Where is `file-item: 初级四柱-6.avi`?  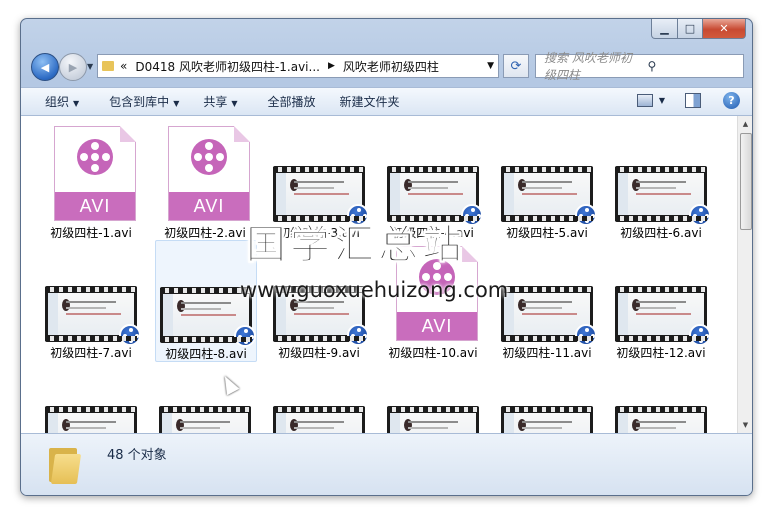
file-item: 初级四柱-6.avi is located at coordinates (661, 184).